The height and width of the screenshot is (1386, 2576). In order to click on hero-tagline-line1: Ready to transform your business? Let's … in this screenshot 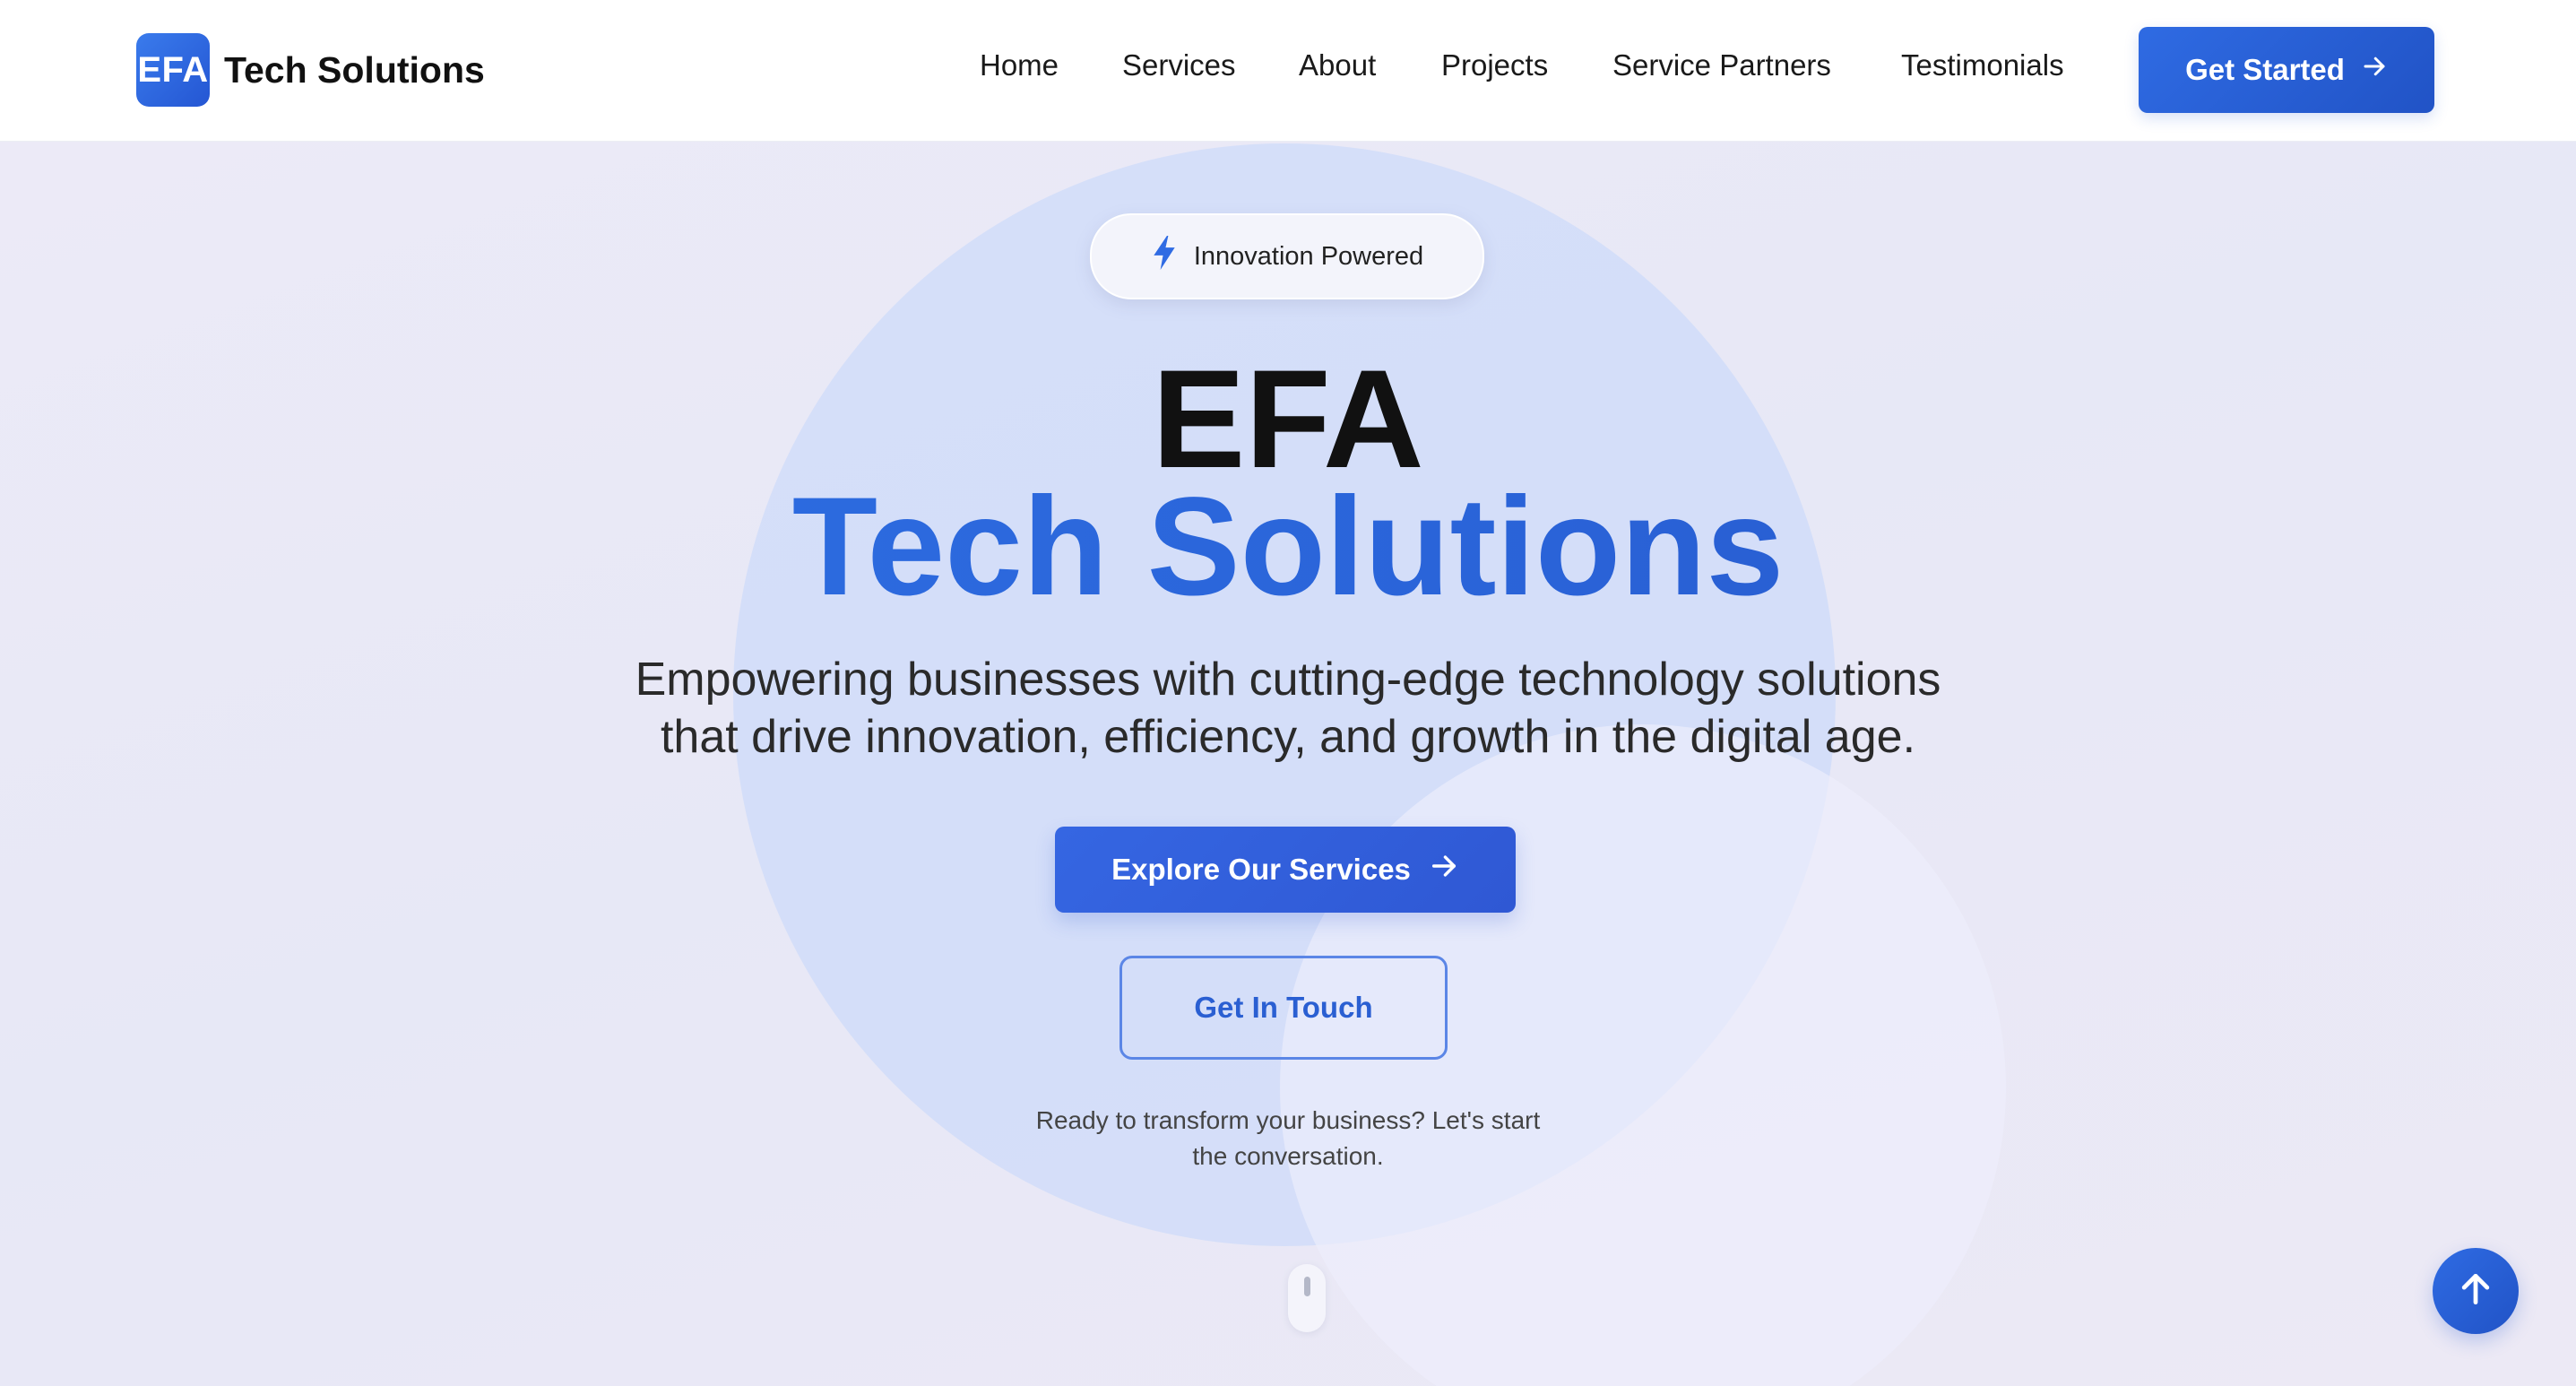, I will do `click(1288, 1120)`.